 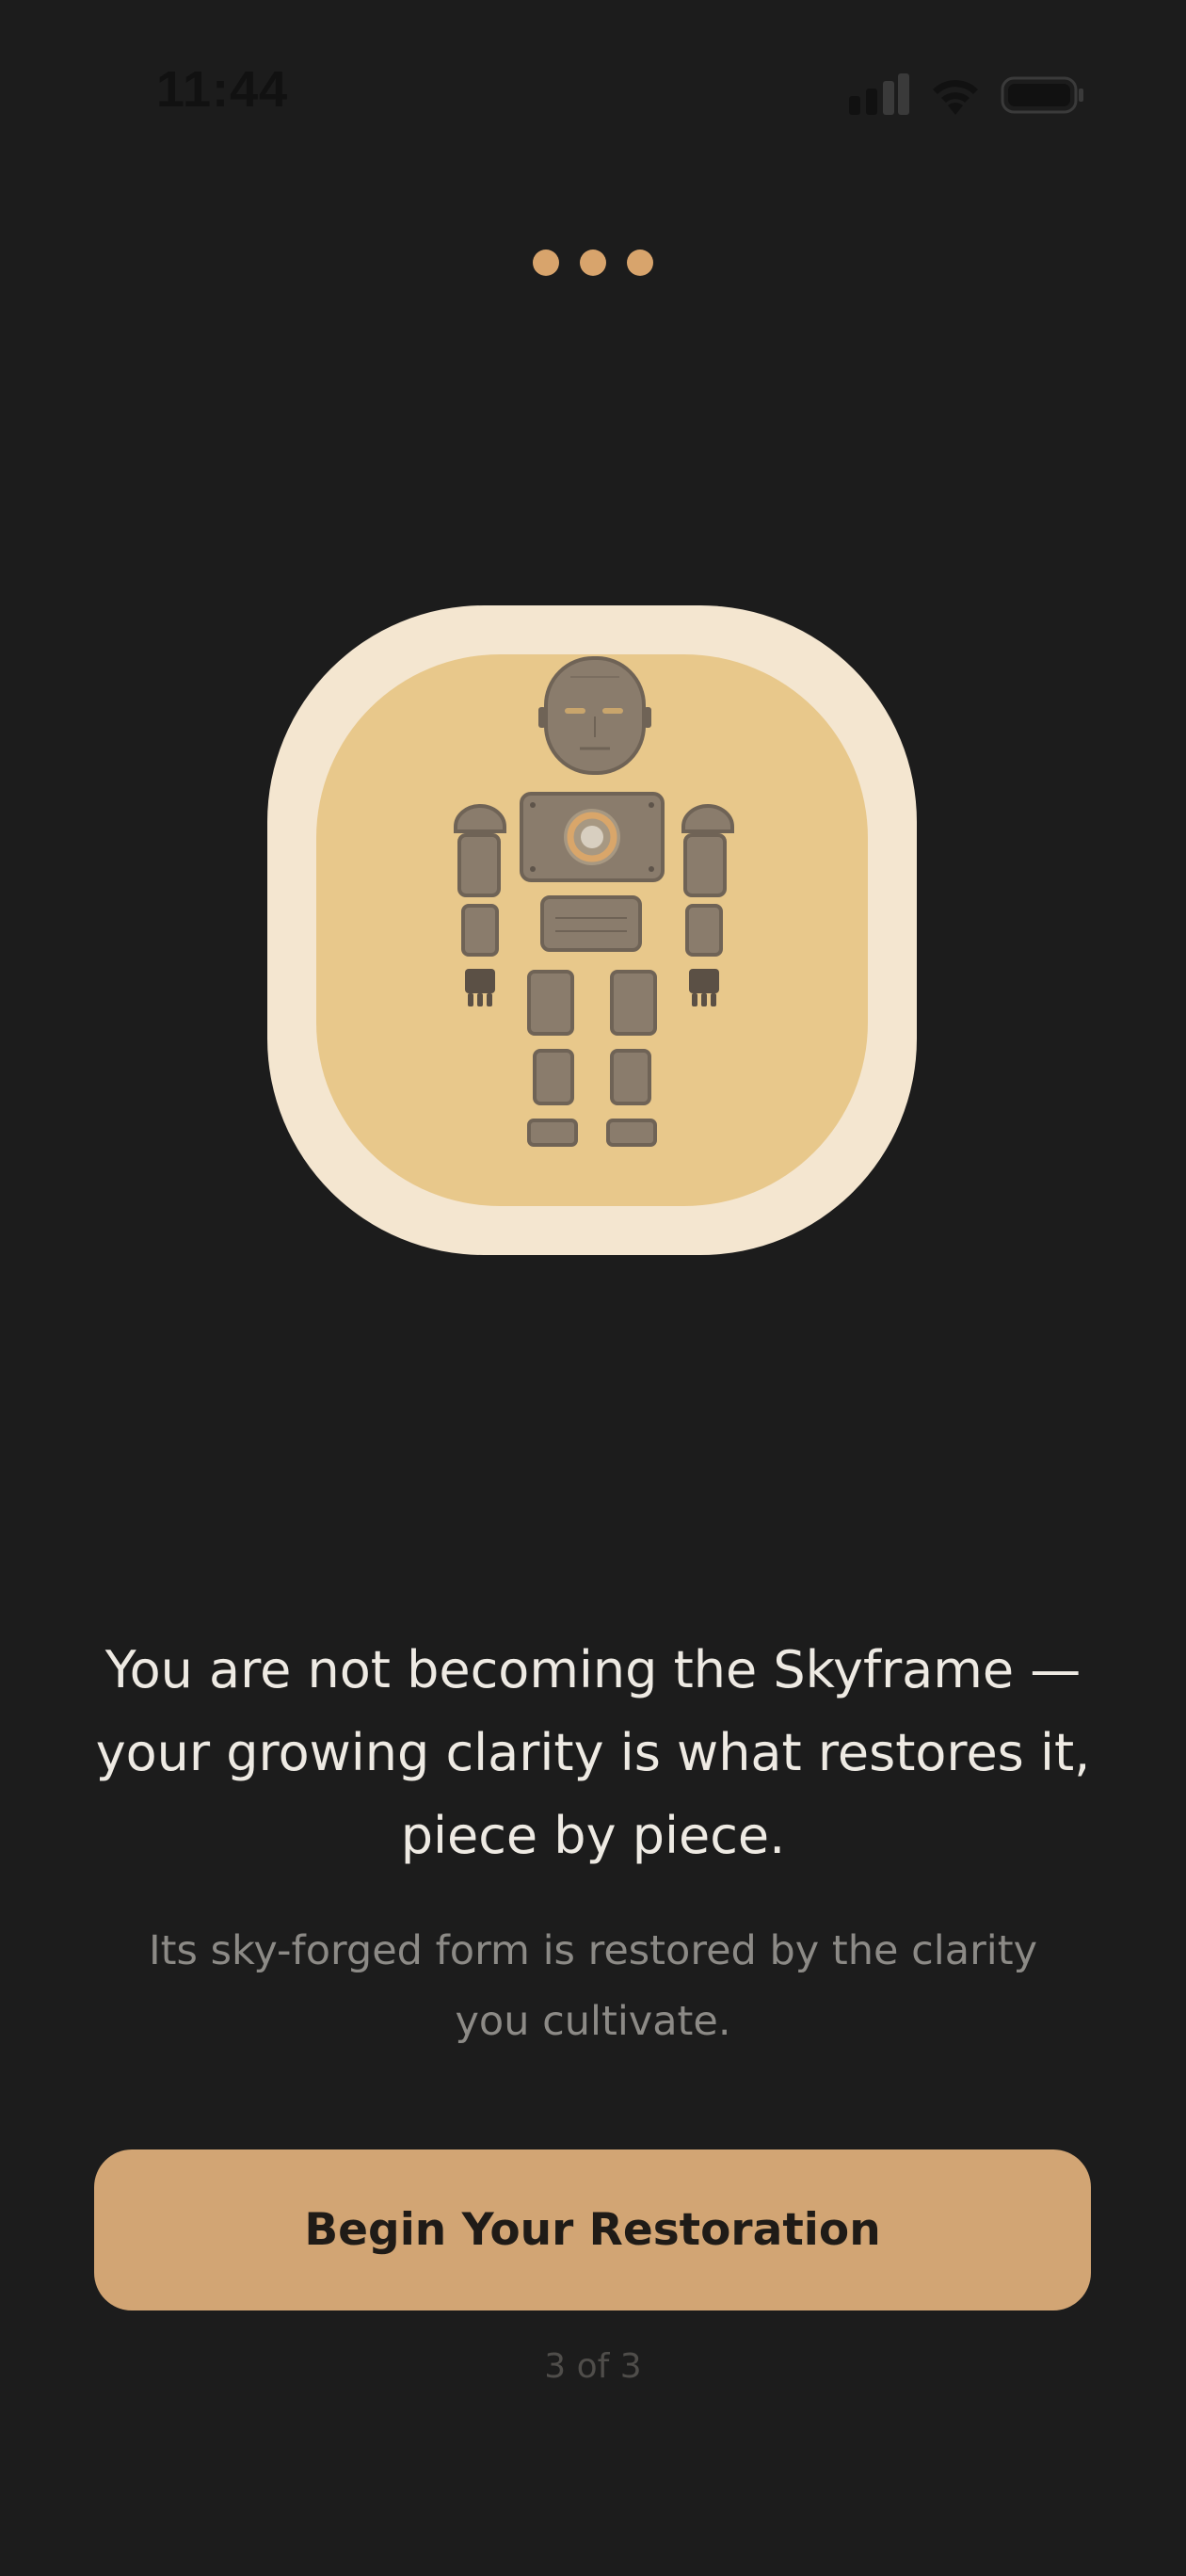 I want to click on status-icons, so click(x=966, y=95).